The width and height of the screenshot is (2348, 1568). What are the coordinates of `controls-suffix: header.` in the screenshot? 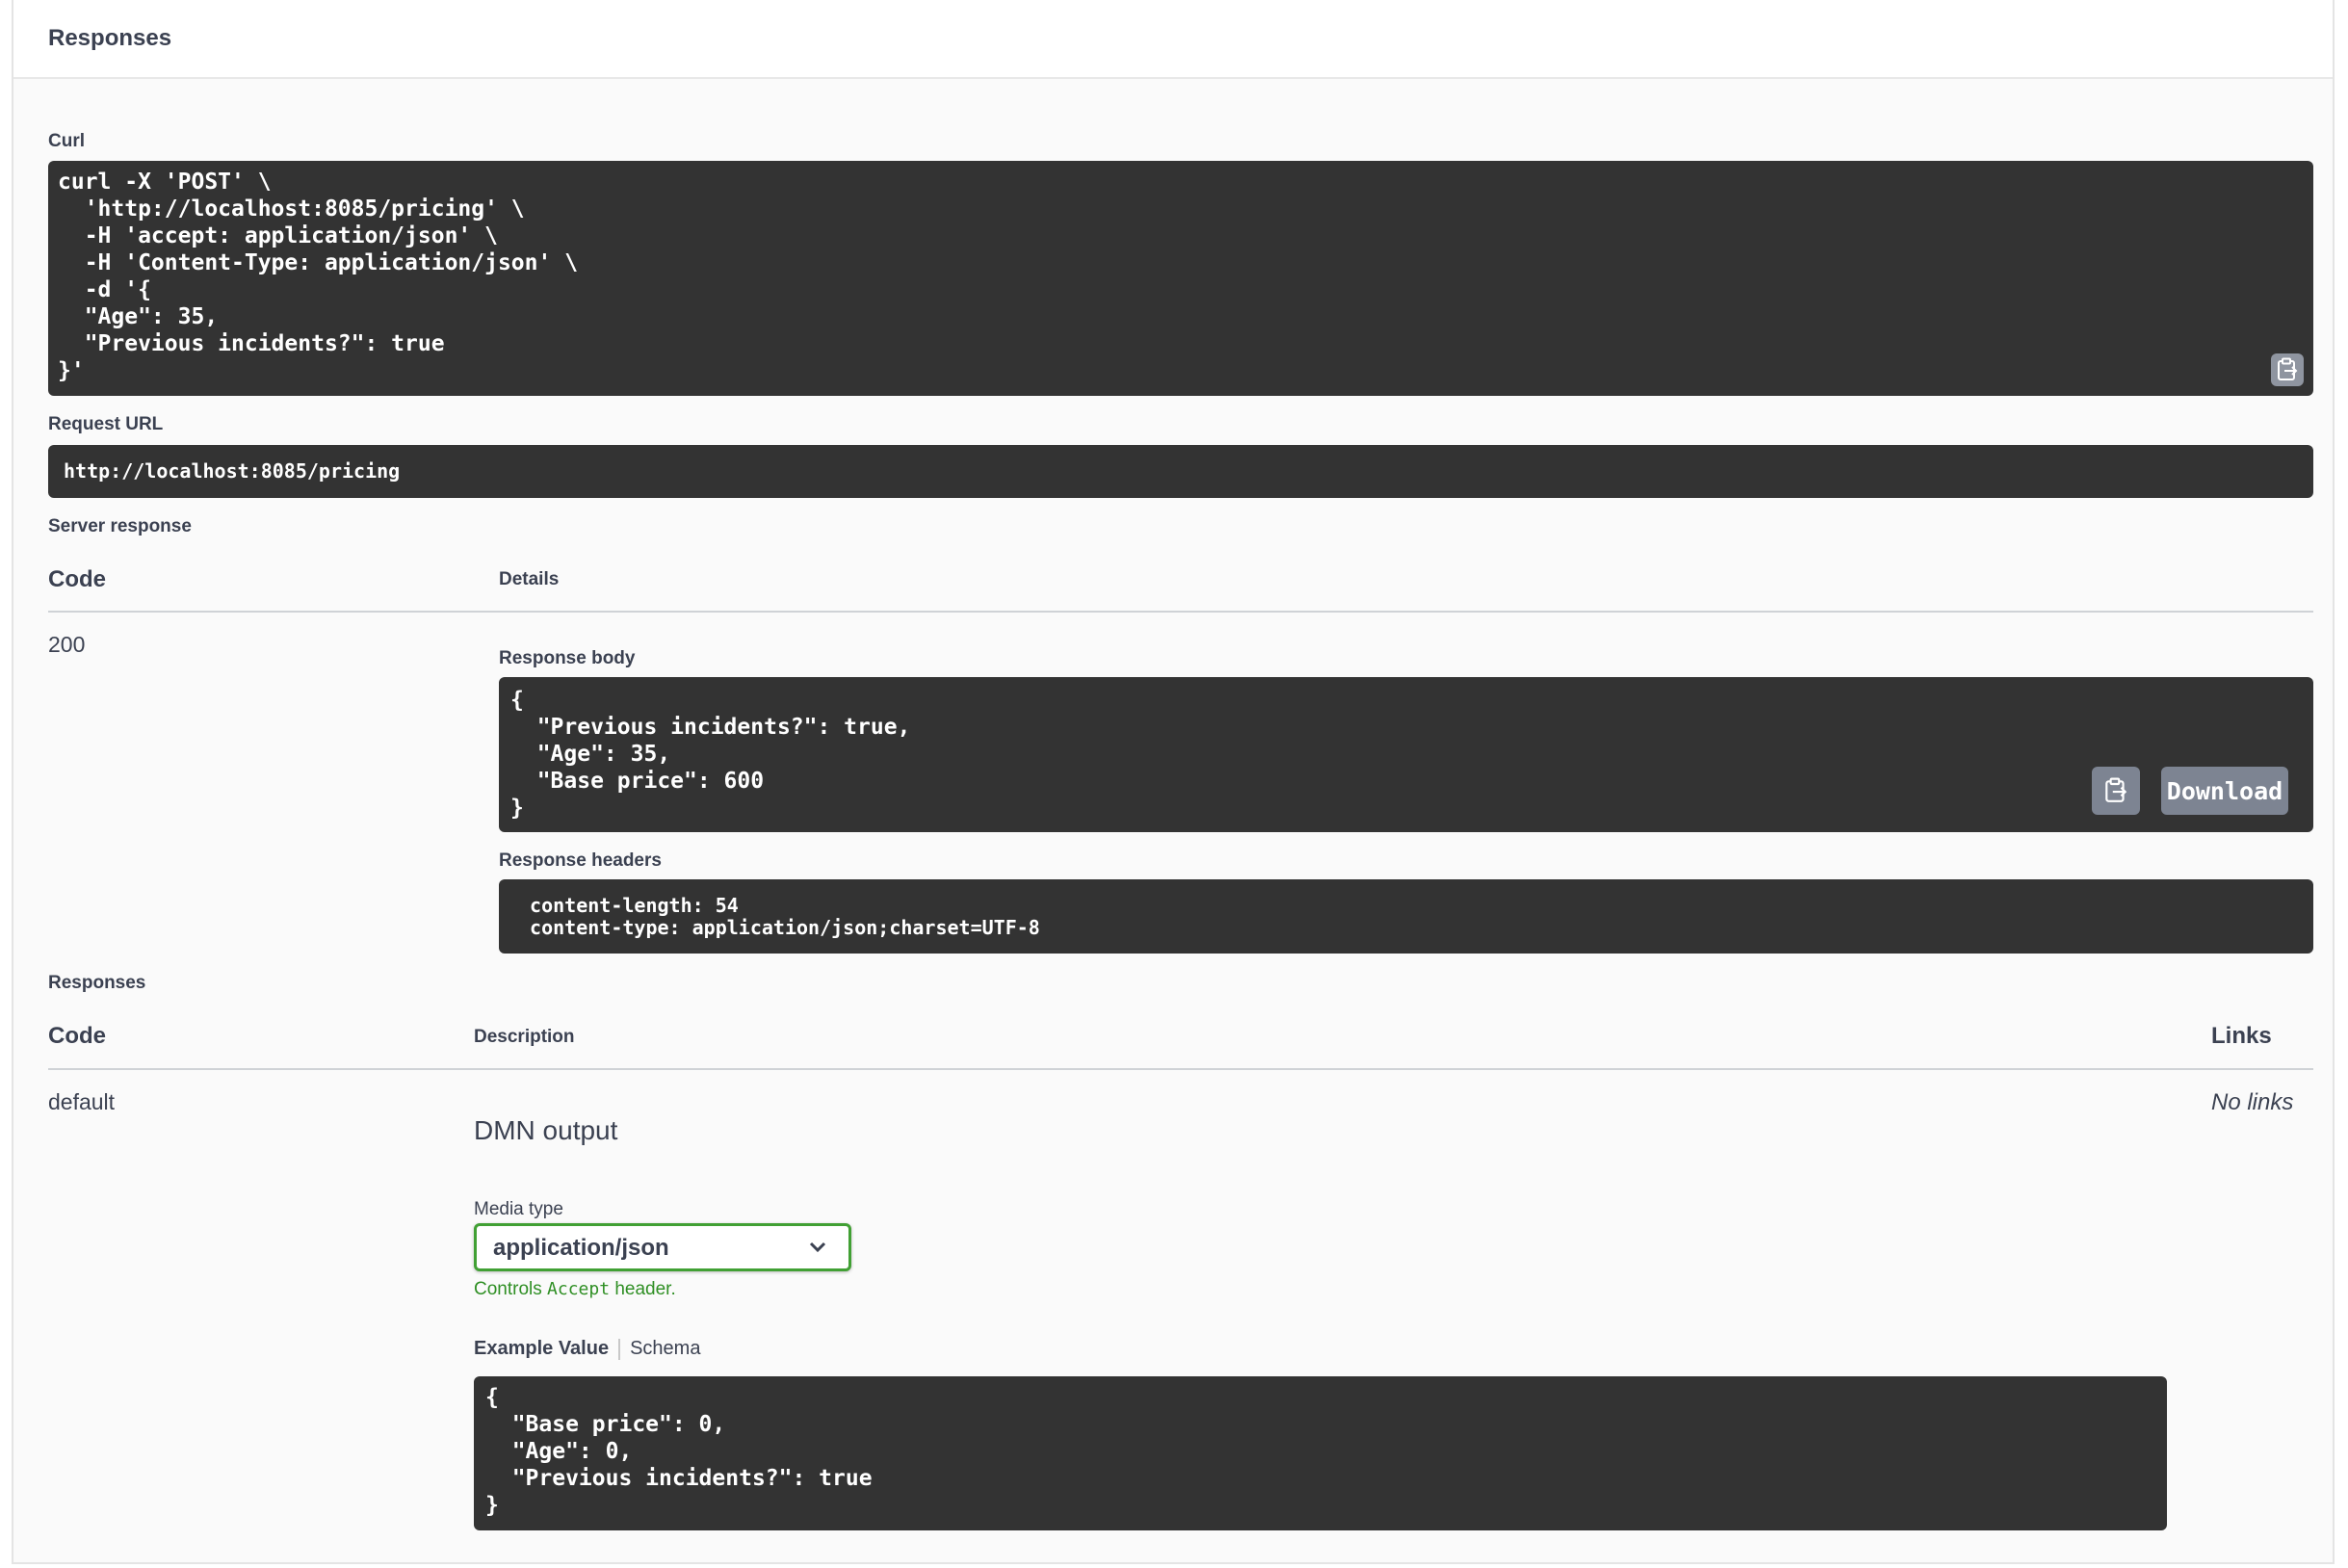 It's located at (643, 1289).